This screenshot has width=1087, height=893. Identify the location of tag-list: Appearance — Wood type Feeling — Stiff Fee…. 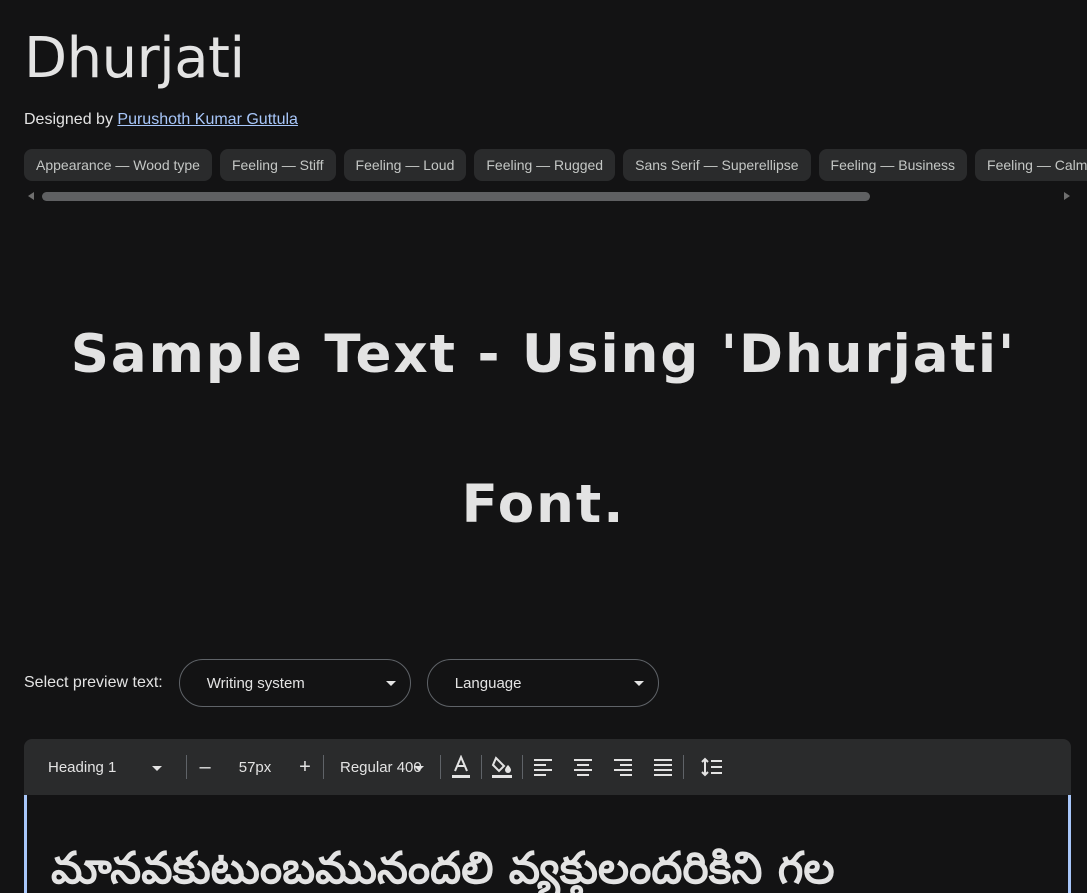
(555, 165).